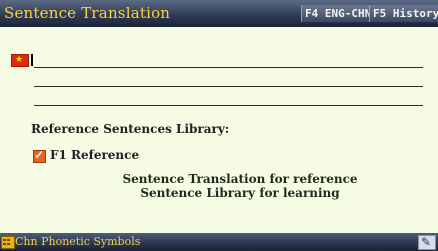 The width and height of the screenshot is (438, 251). What do you see at coordinates (20, 60) in the screenshot?
I see `chinese-flag-icon: ★` at bounding box center [20, 60].